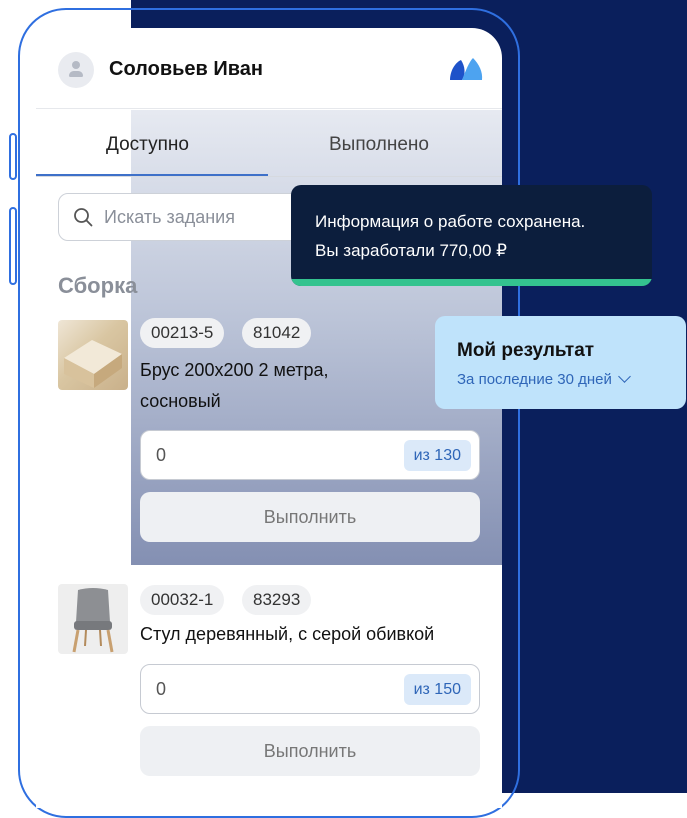  I want to click on phone-side-button, so click(13, 246).